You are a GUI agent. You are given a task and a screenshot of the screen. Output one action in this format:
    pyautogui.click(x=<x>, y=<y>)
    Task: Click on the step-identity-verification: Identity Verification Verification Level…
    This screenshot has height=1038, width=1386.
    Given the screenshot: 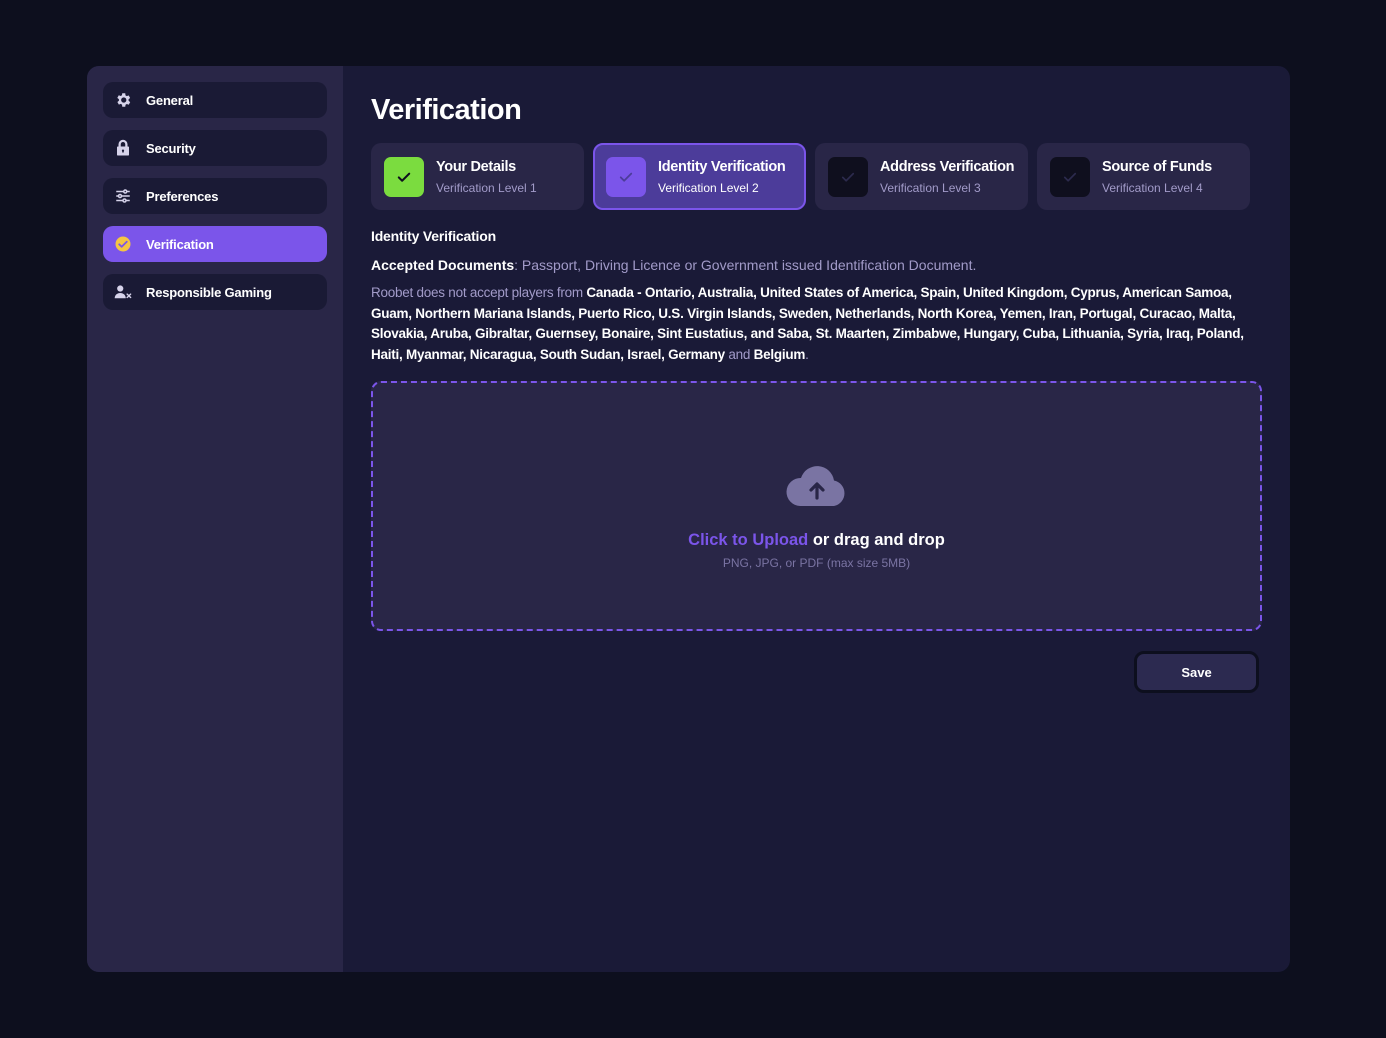 What is the action you would take?
    pyautogui.click(x=699, y=176)
    